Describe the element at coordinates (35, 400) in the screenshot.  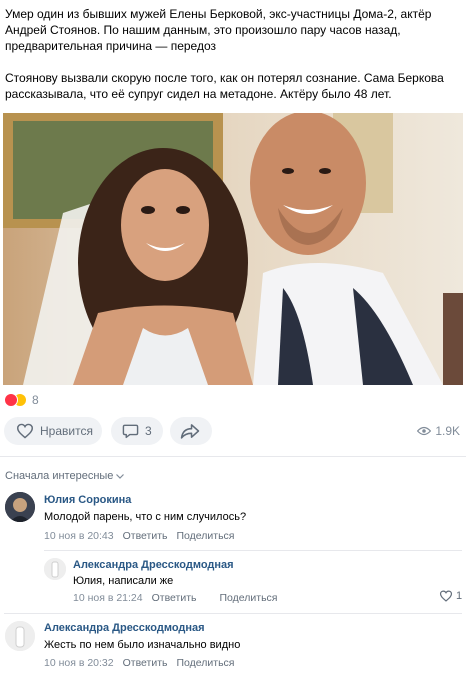
I see `reactions-count: 8` at that location.